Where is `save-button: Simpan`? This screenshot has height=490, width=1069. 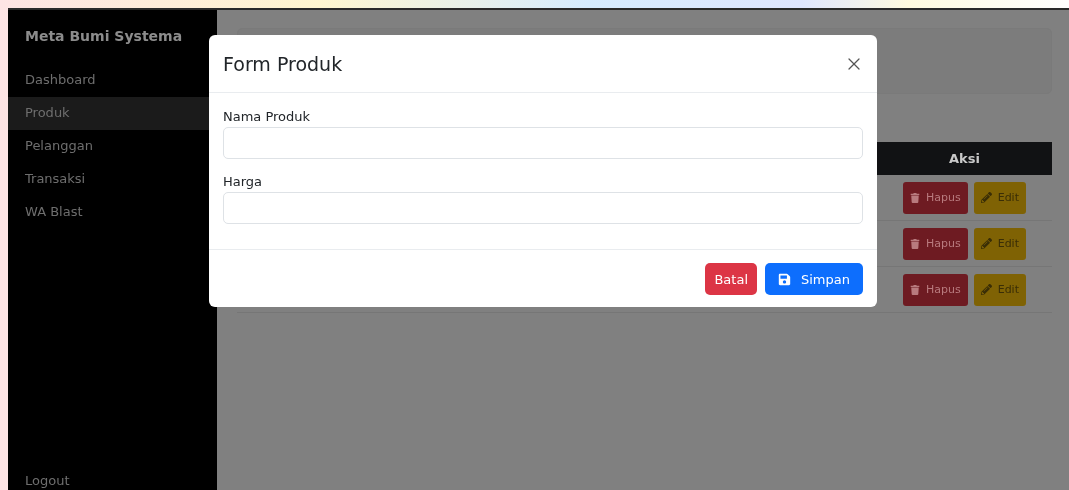
save-button: Simpan is located at coordinates (814, 279).